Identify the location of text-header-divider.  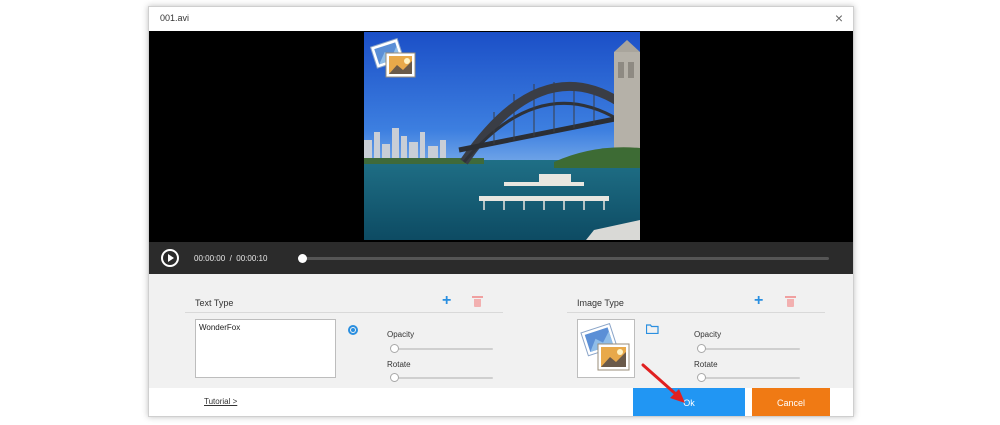
(344, 312).